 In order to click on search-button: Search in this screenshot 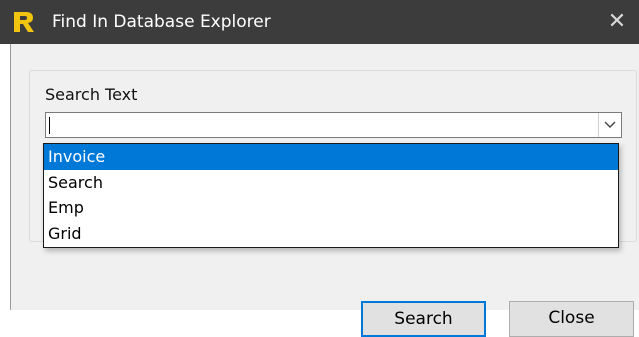, I will do `click(423, 319)`.